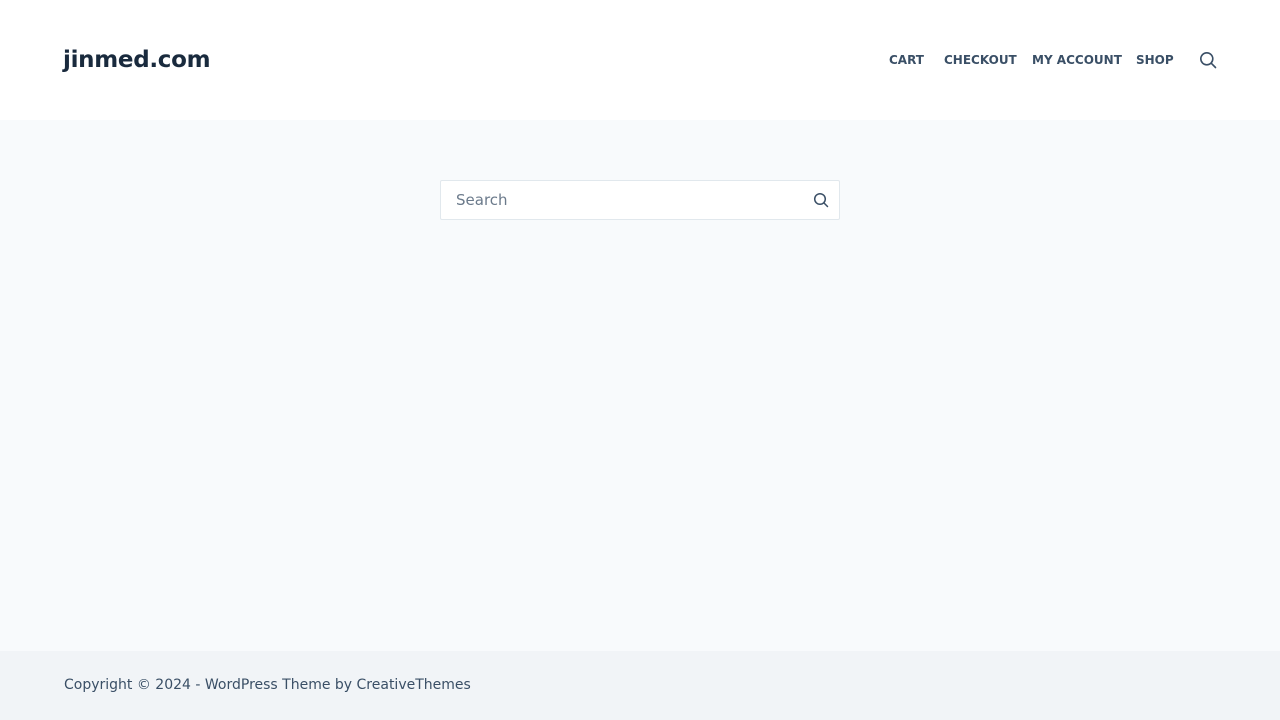  I want to click on nav-item-shop: SHOP, so click(1155, 60).